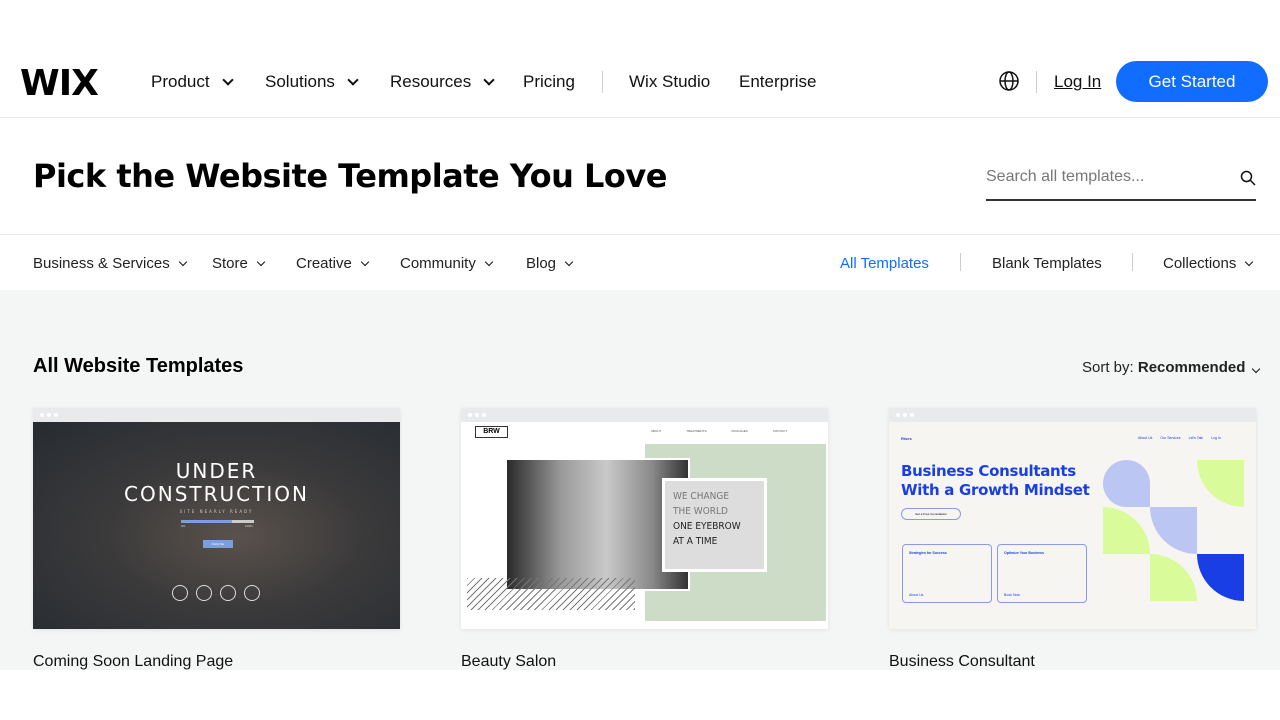  What do you see at coordinates (884, 263) in the screenshot?
I see `all-templates-link: All Templates` at bounding box center [884, 263].